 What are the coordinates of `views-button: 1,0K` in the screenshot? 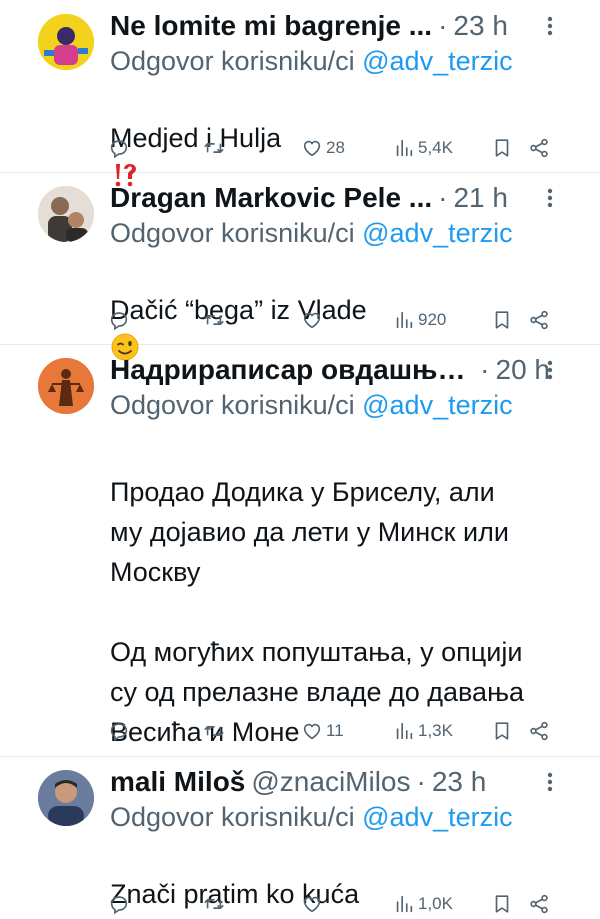 It's located at (423, 904).